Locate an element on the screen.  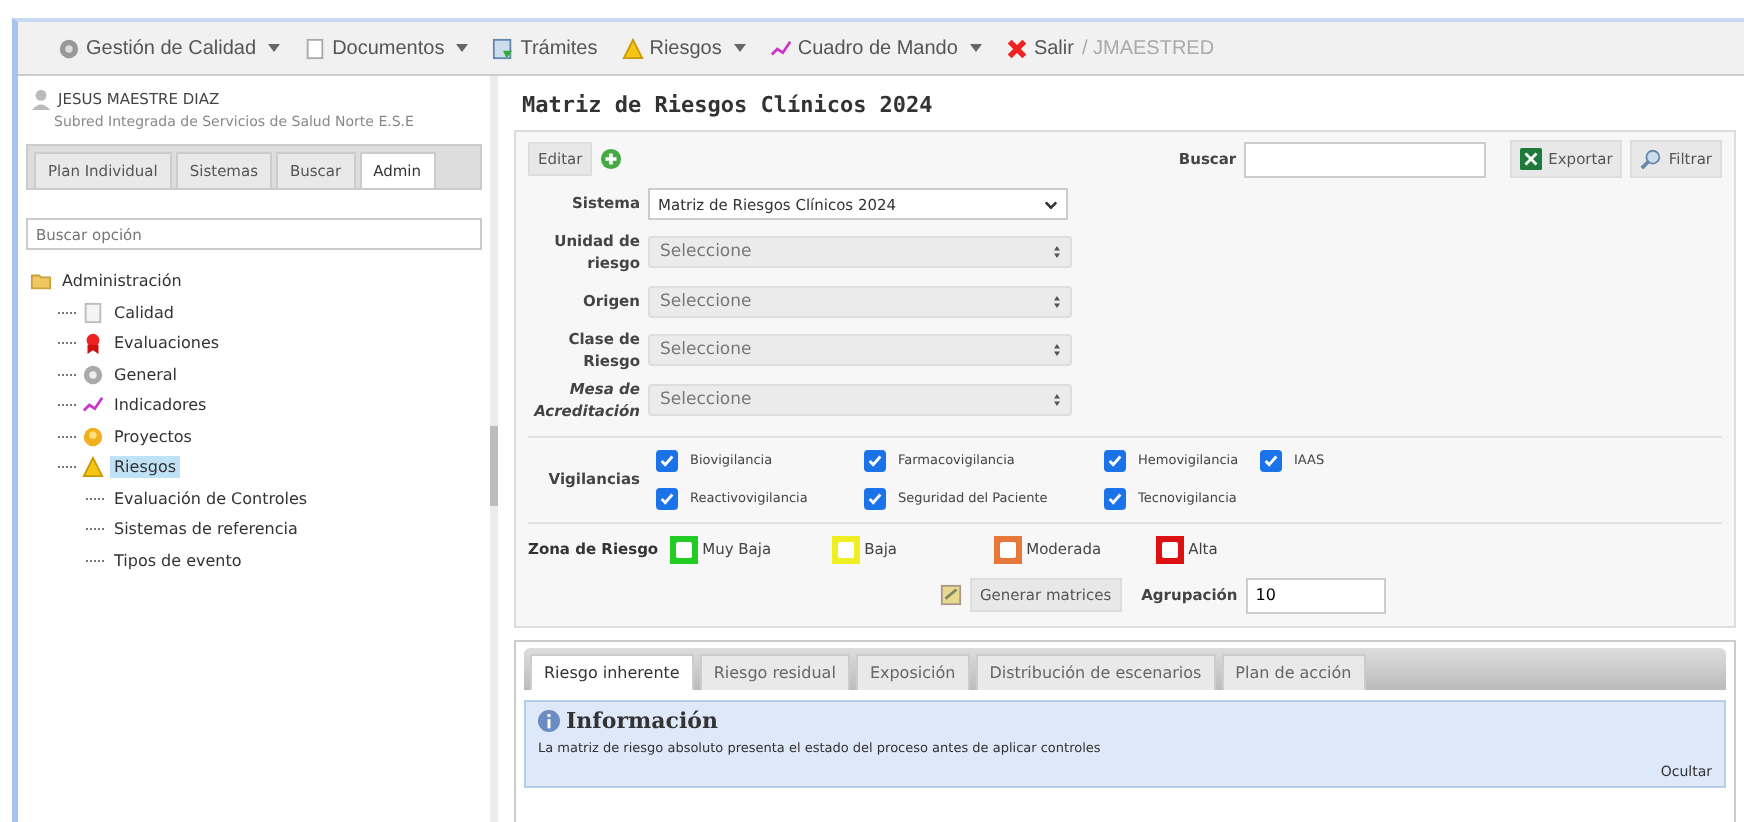
tab: Plan de acción is located at coordinates (1293, 671).